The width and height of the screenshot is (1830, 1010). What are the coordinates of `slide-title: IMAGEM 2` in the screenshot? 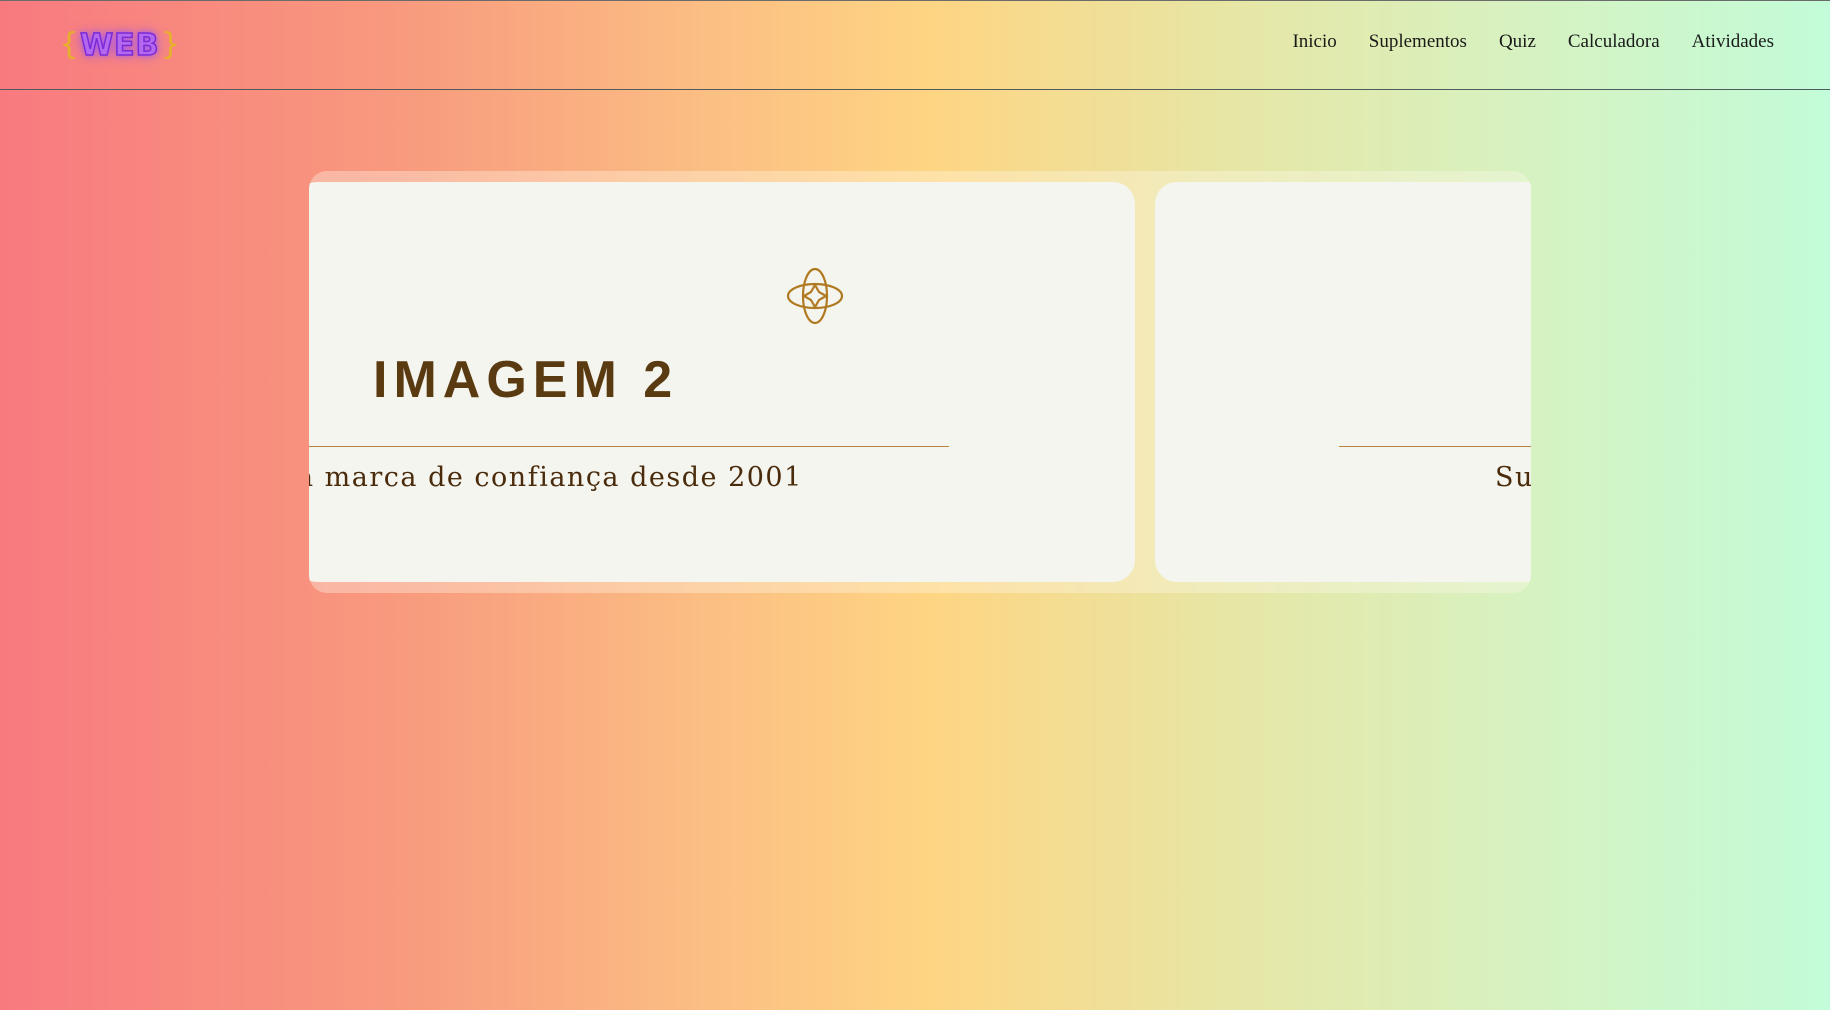 It's located at (526, 380).